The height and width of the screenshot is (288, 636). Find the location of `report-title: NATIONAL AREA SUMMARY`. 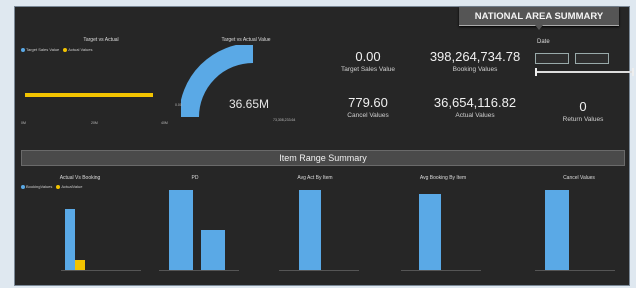

report-title: NATIONAL AREA SUMMARY is located at coordinates (539, 18).